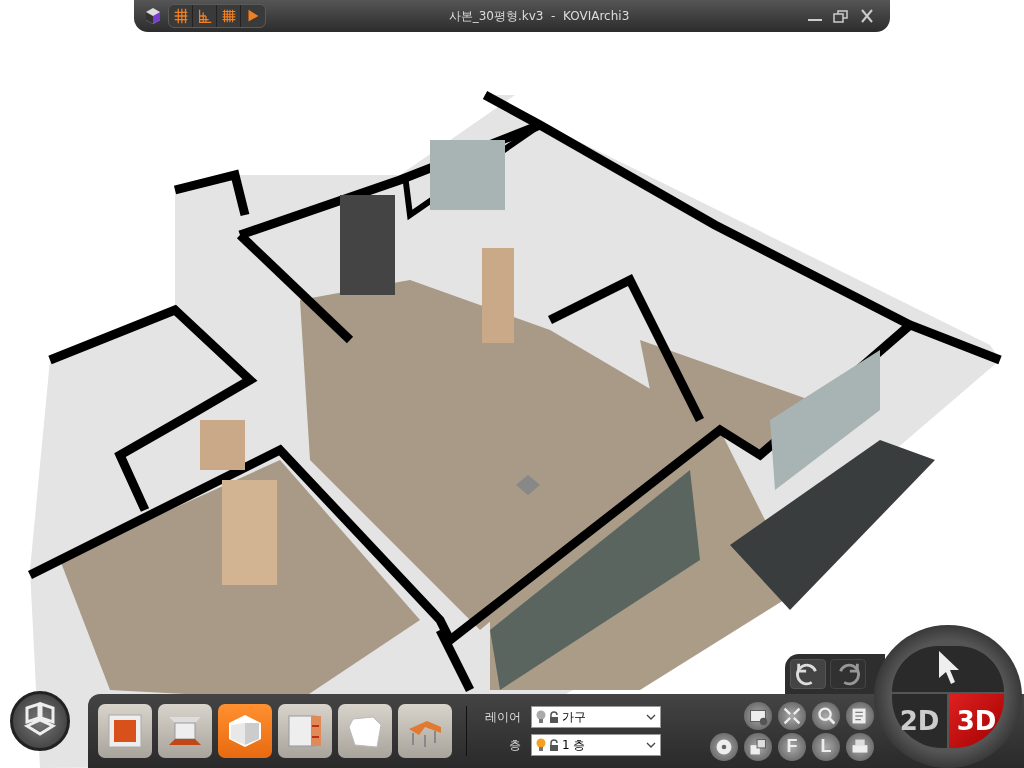 The width and height of the screenshot is (1024, 768). I want to click on layer-label: 레이어, so click(503, 717).